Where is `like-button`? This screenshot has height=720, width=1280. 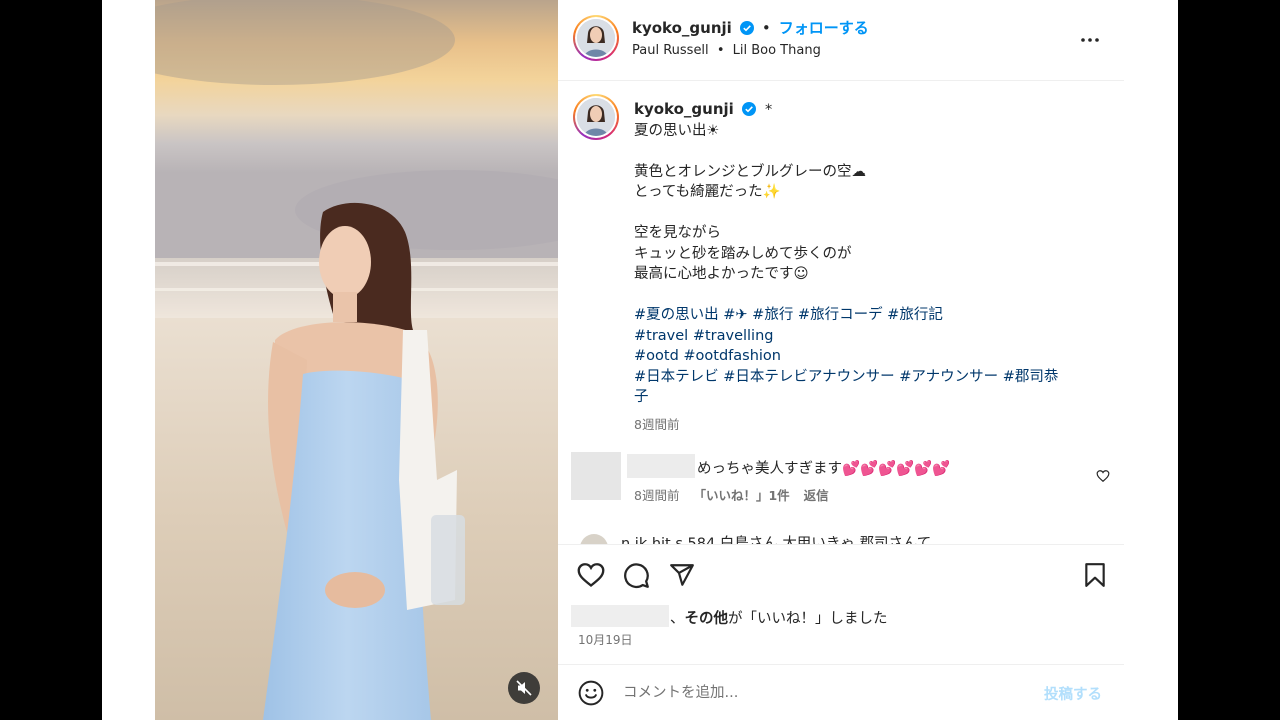
like-button is located at coordinates (591, 575).